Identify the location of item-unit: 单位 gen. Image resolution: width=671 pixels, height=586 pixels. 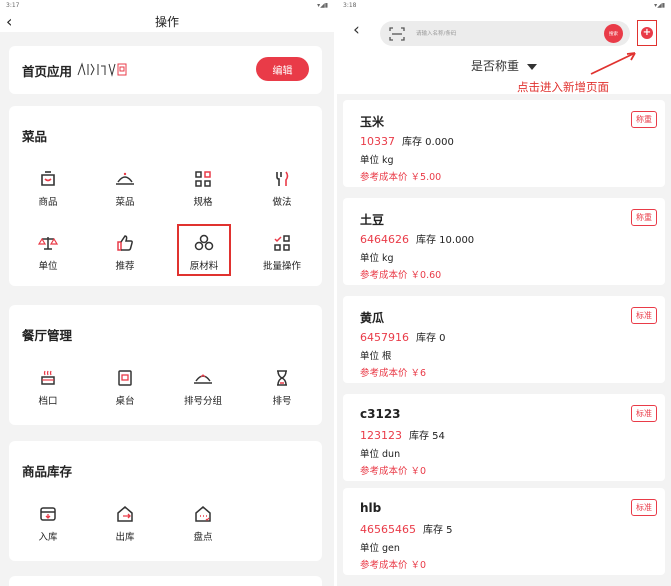
(380, 548).